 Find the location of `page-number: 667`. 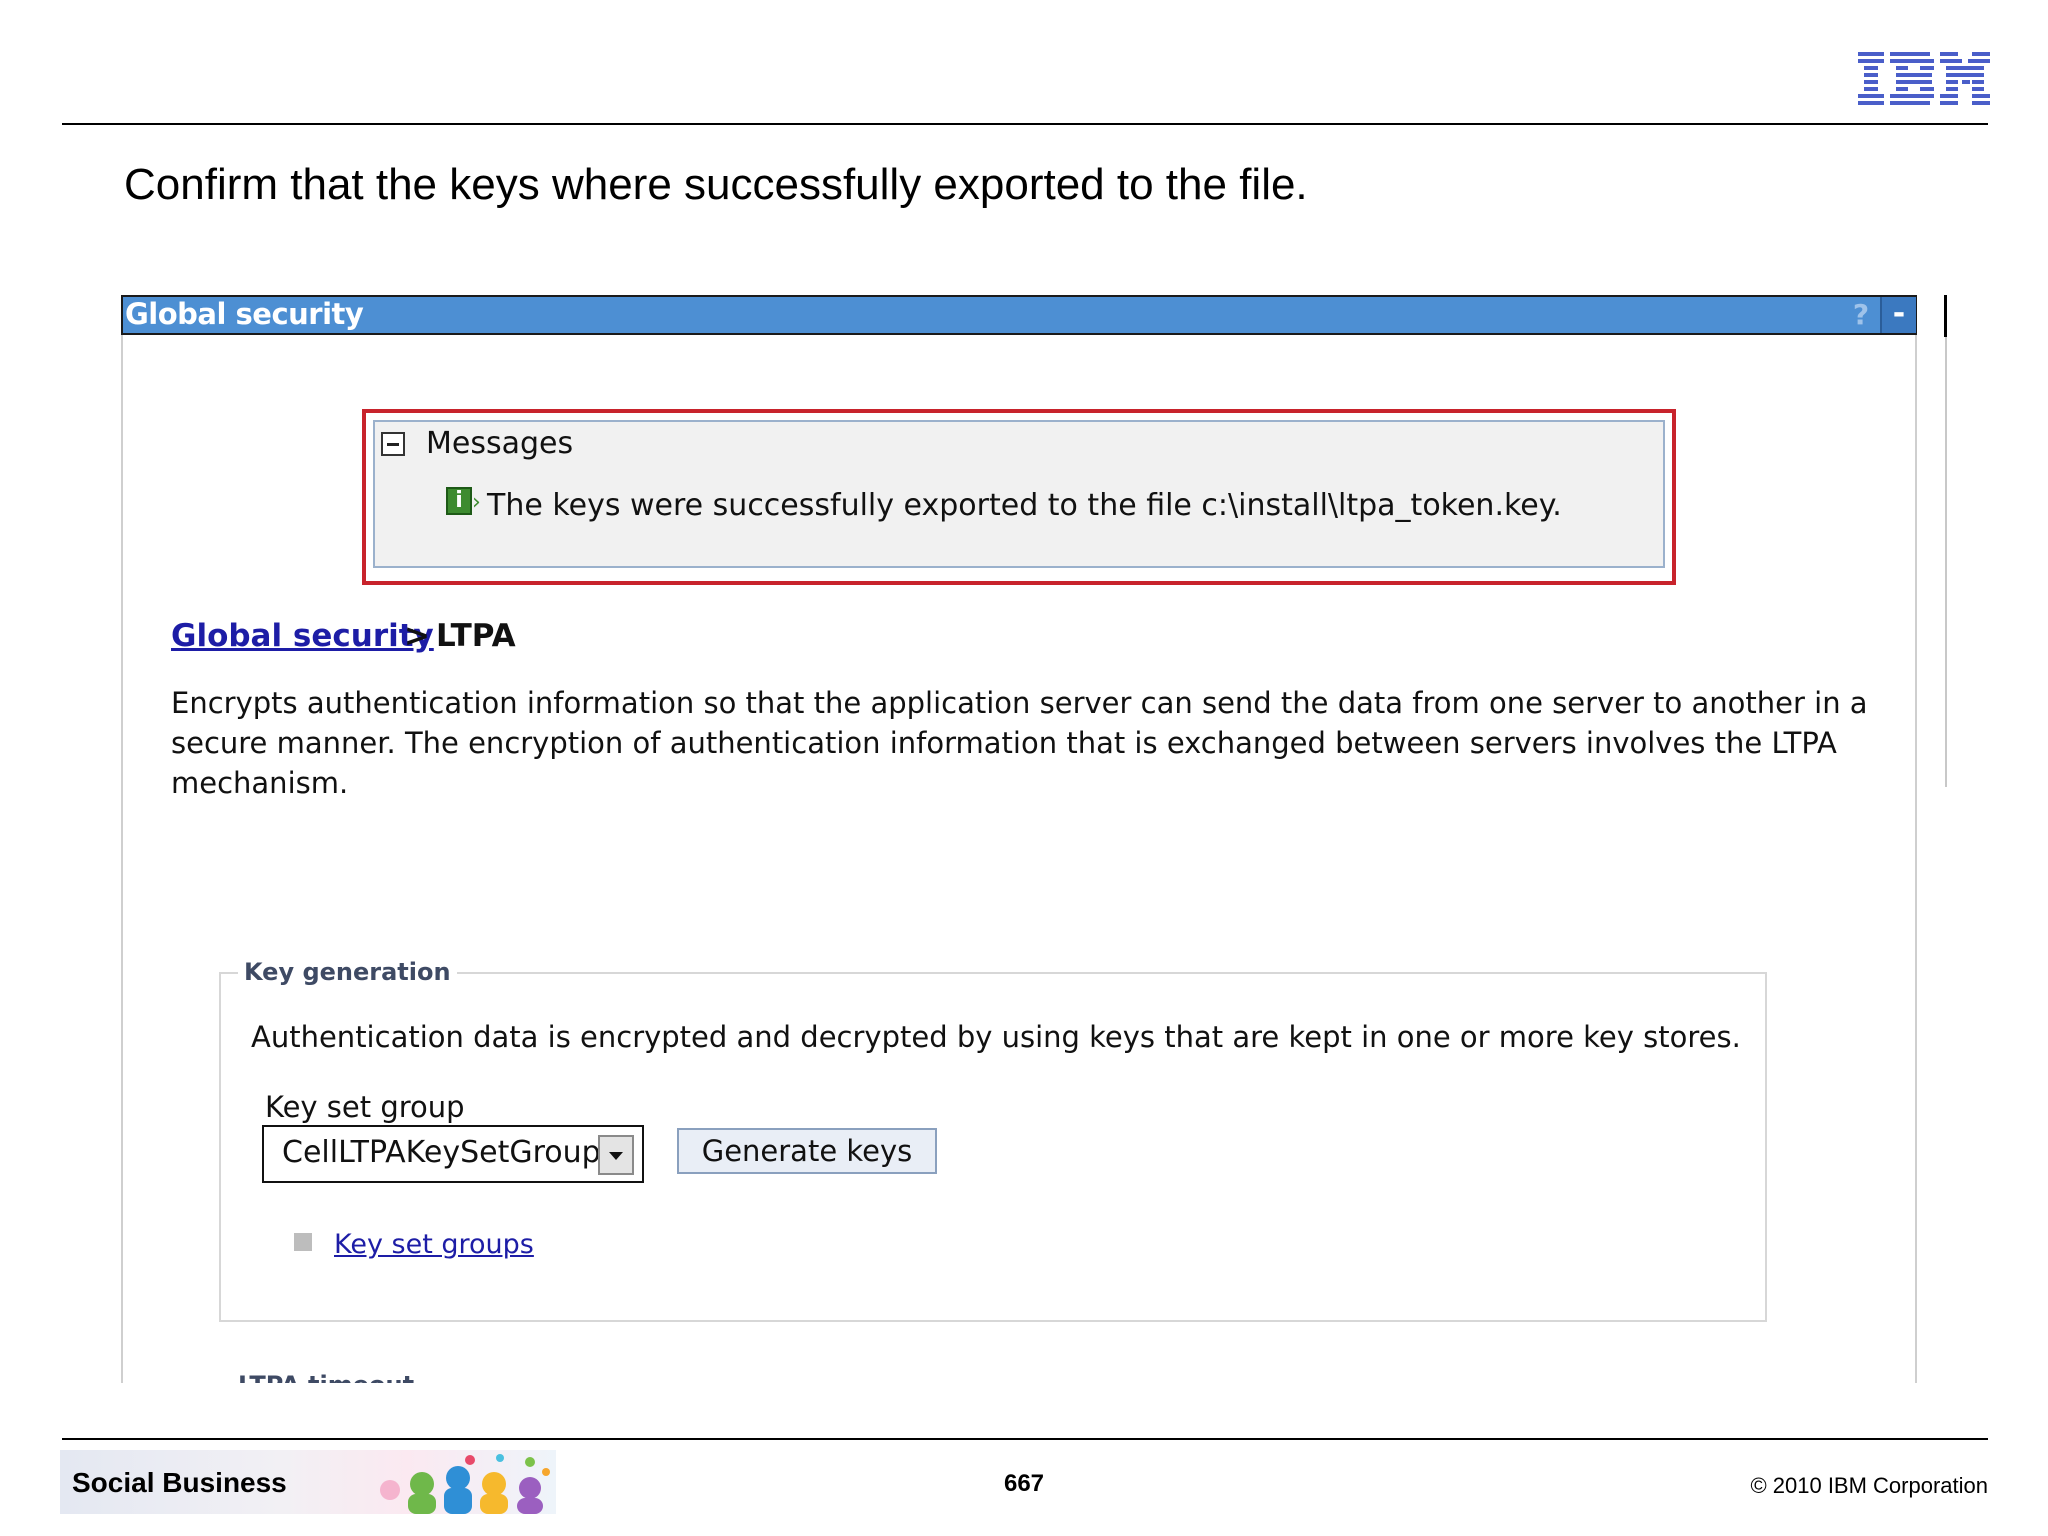

page-number: 667 is located at coordinates (1024, 1483).